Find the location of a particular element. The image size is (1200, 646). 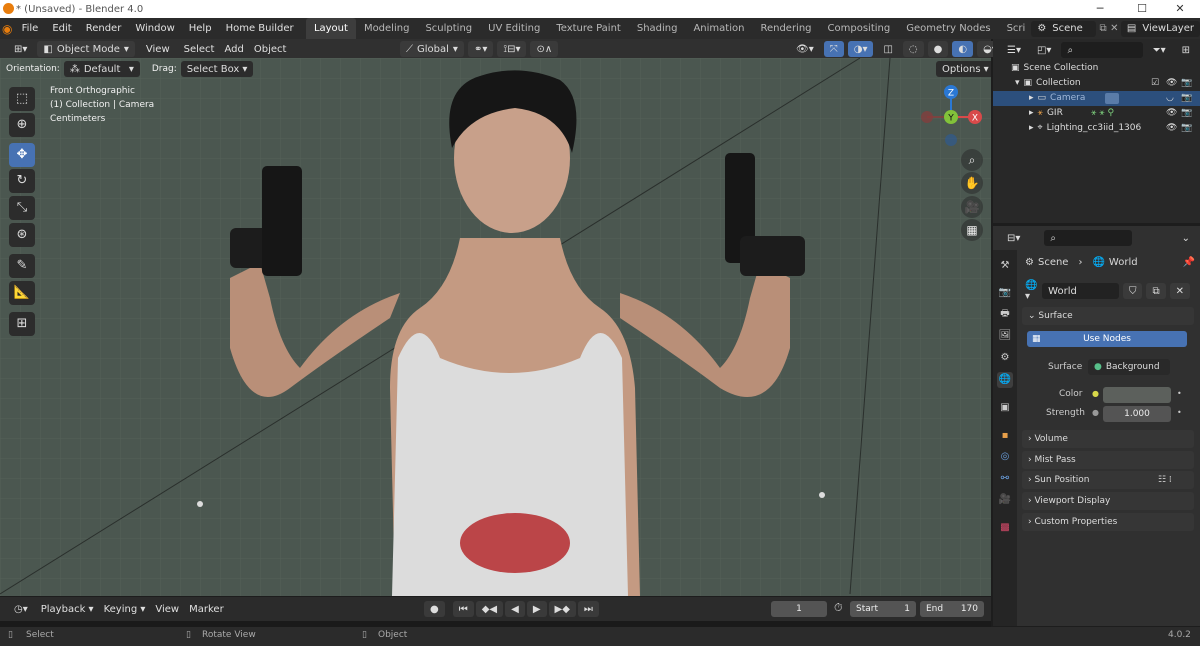

play-reverse-icon: ◀ is located at coordinates (515, 609).